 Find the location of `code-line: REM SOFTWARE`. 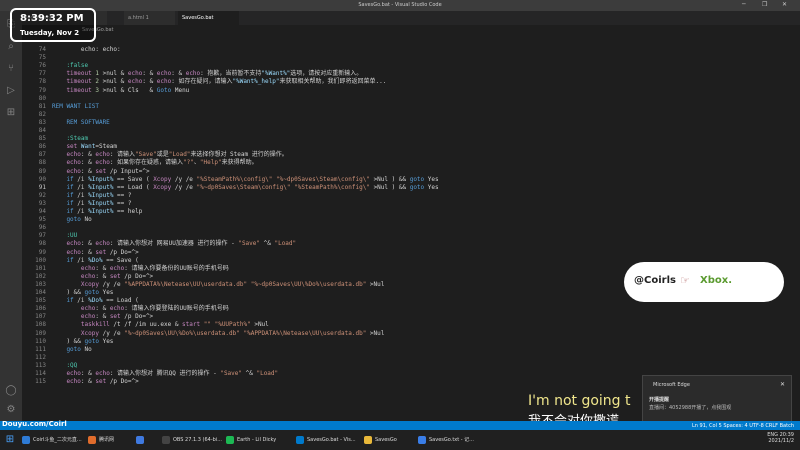

code-line: REM SOFTWARE is located at coordinates (80, 123).